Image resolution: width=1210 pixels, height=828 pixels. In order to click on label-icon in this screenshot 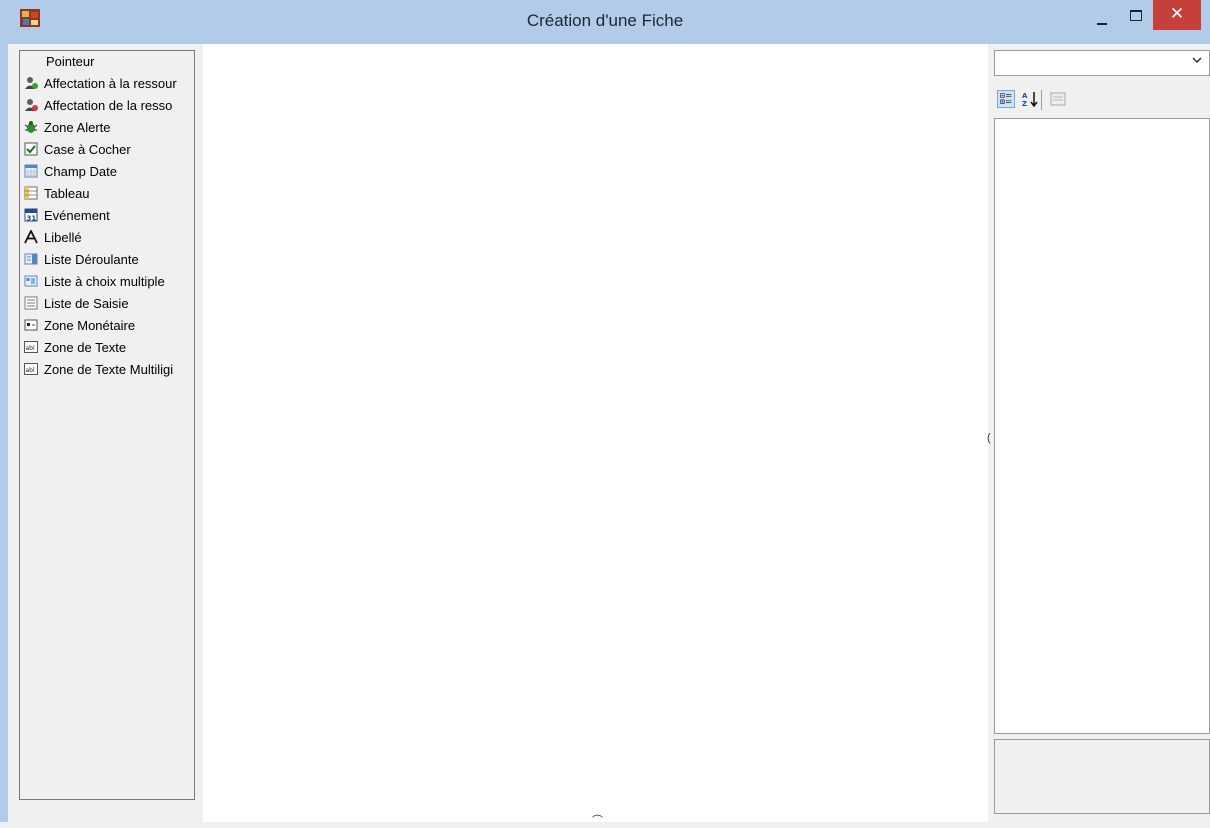, I will do `click(31, 237)`.